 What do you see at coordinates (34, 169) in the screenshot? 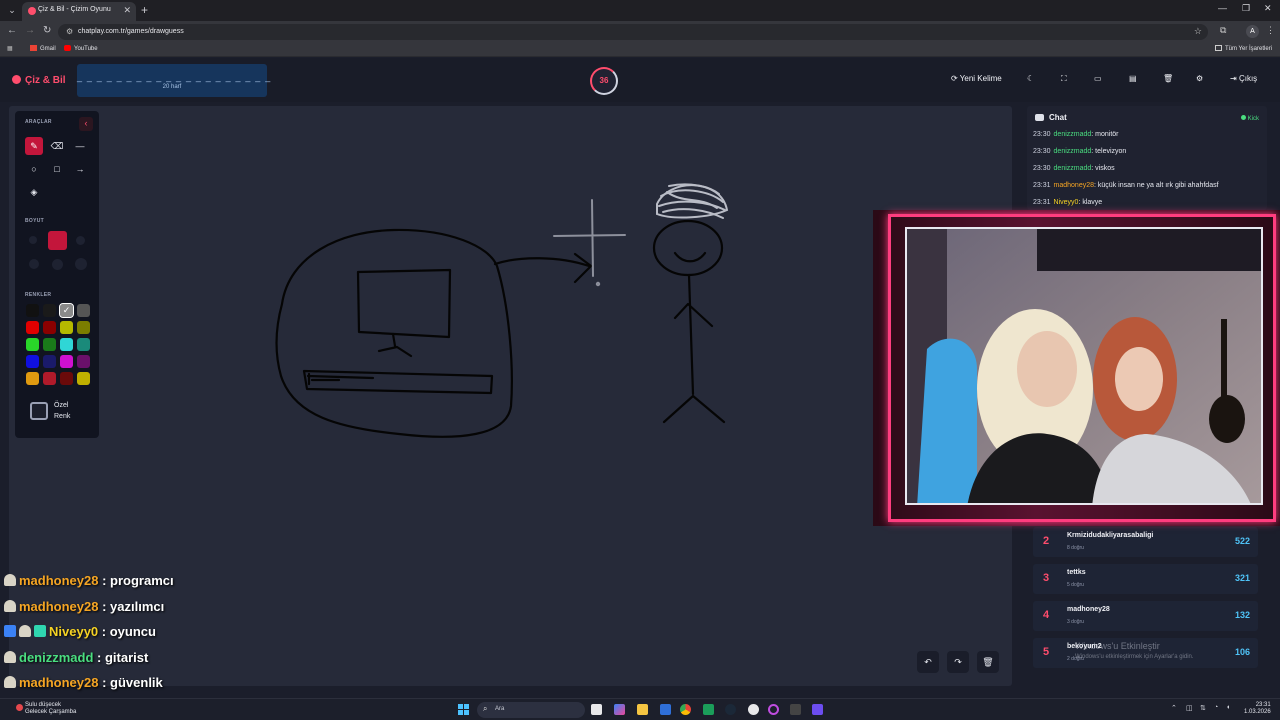
I see `circle-tool-icon: ○` at bounding box center [34, 169].